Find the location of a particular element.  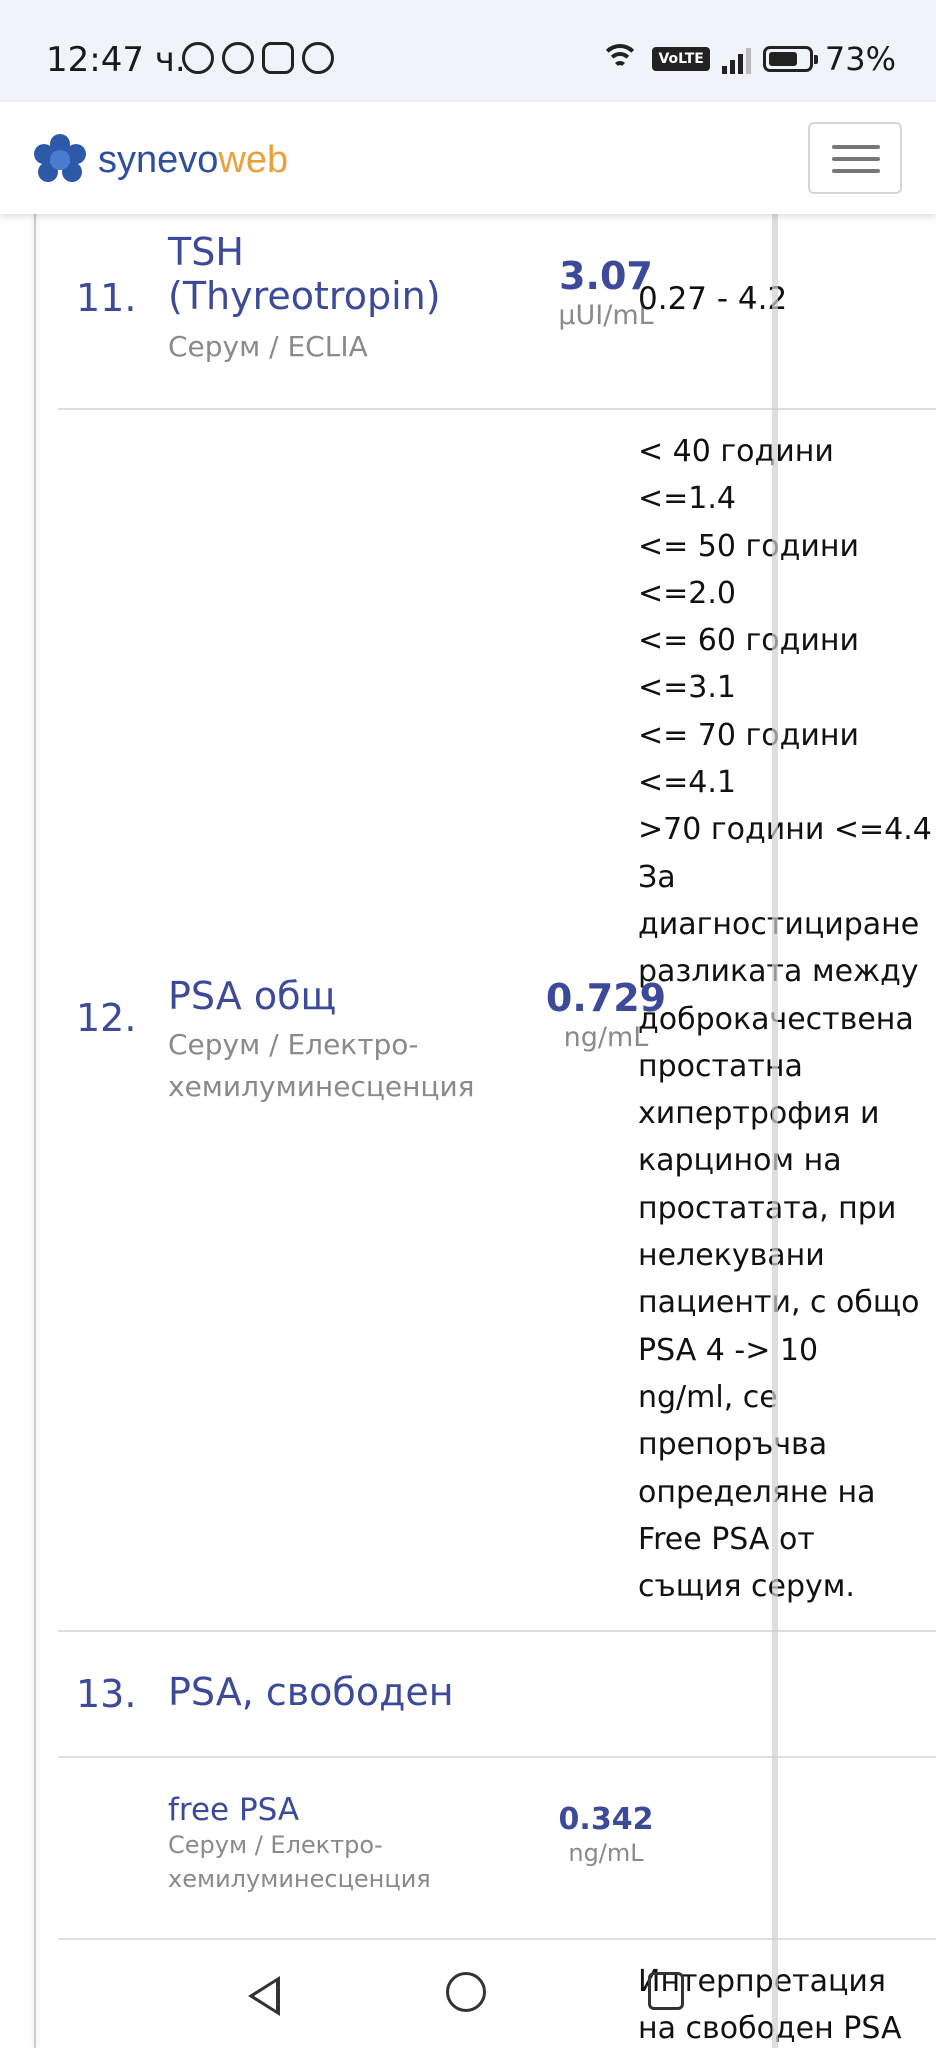

reference-line: <=3.1 is located at coordinates (687, 688).